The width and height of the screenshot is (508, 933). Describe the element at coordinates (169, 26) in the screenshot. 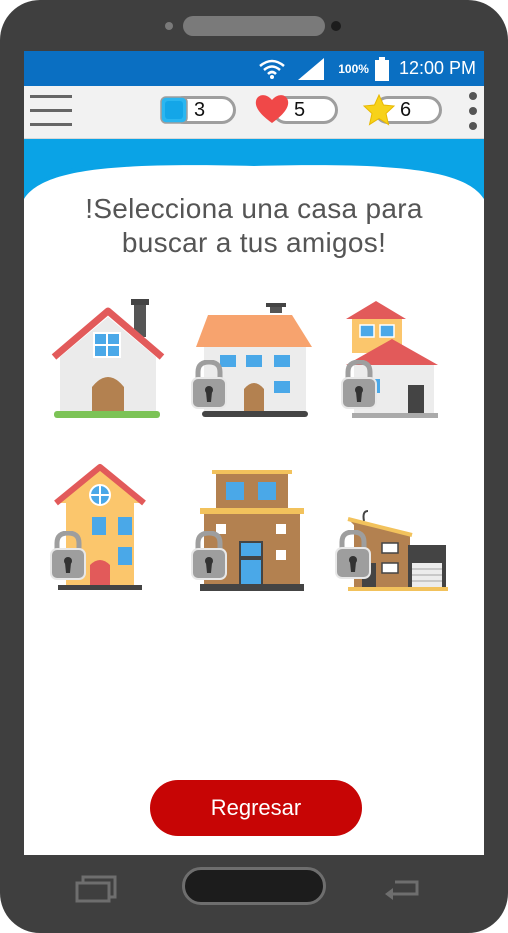

I see `sensor-dot` at that location.